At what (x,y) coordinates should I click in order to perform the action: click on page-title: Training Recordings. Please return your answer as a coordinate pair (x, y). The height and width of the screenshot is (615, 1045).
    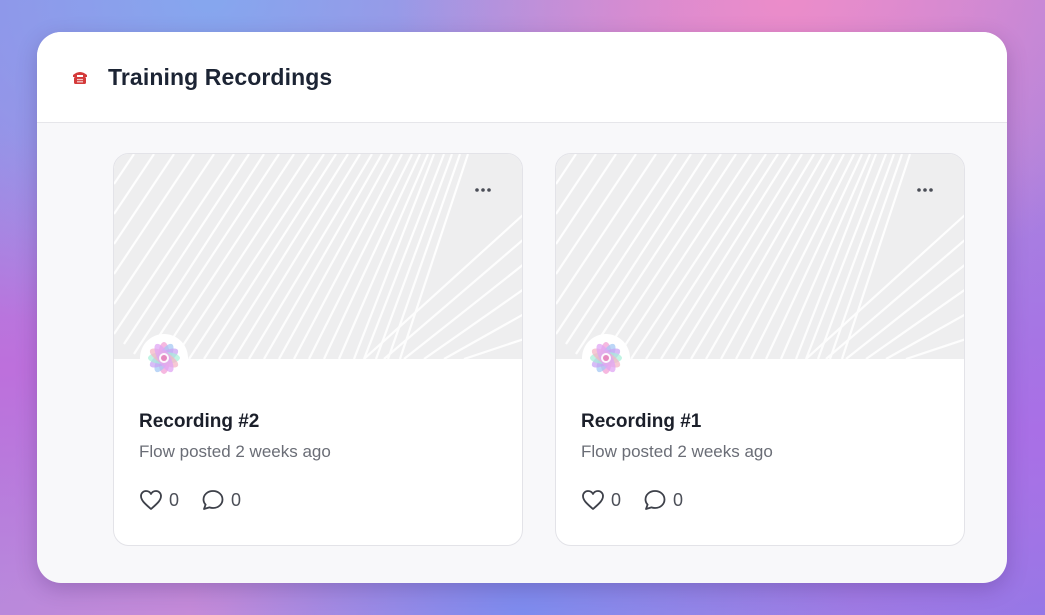
    Looking at the image, I should click on (220, 76).